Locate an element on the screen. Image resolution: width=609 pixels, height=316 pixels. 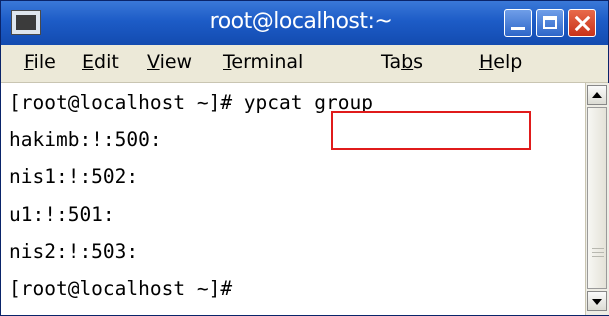
terminal-line-output: nis1:!:502: is located at coordinates (74, 176).